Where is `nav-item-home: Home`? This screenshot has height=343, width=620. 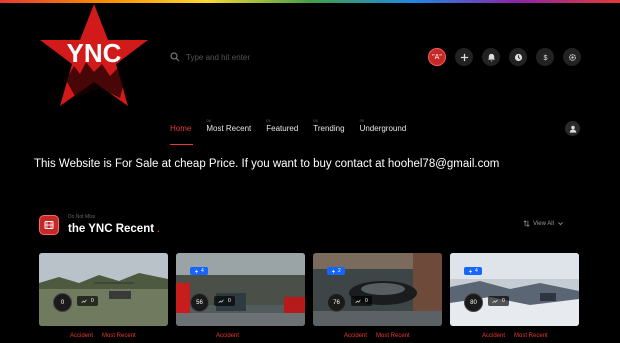
nav-item-home: Home is located at coordinates (182, 132).